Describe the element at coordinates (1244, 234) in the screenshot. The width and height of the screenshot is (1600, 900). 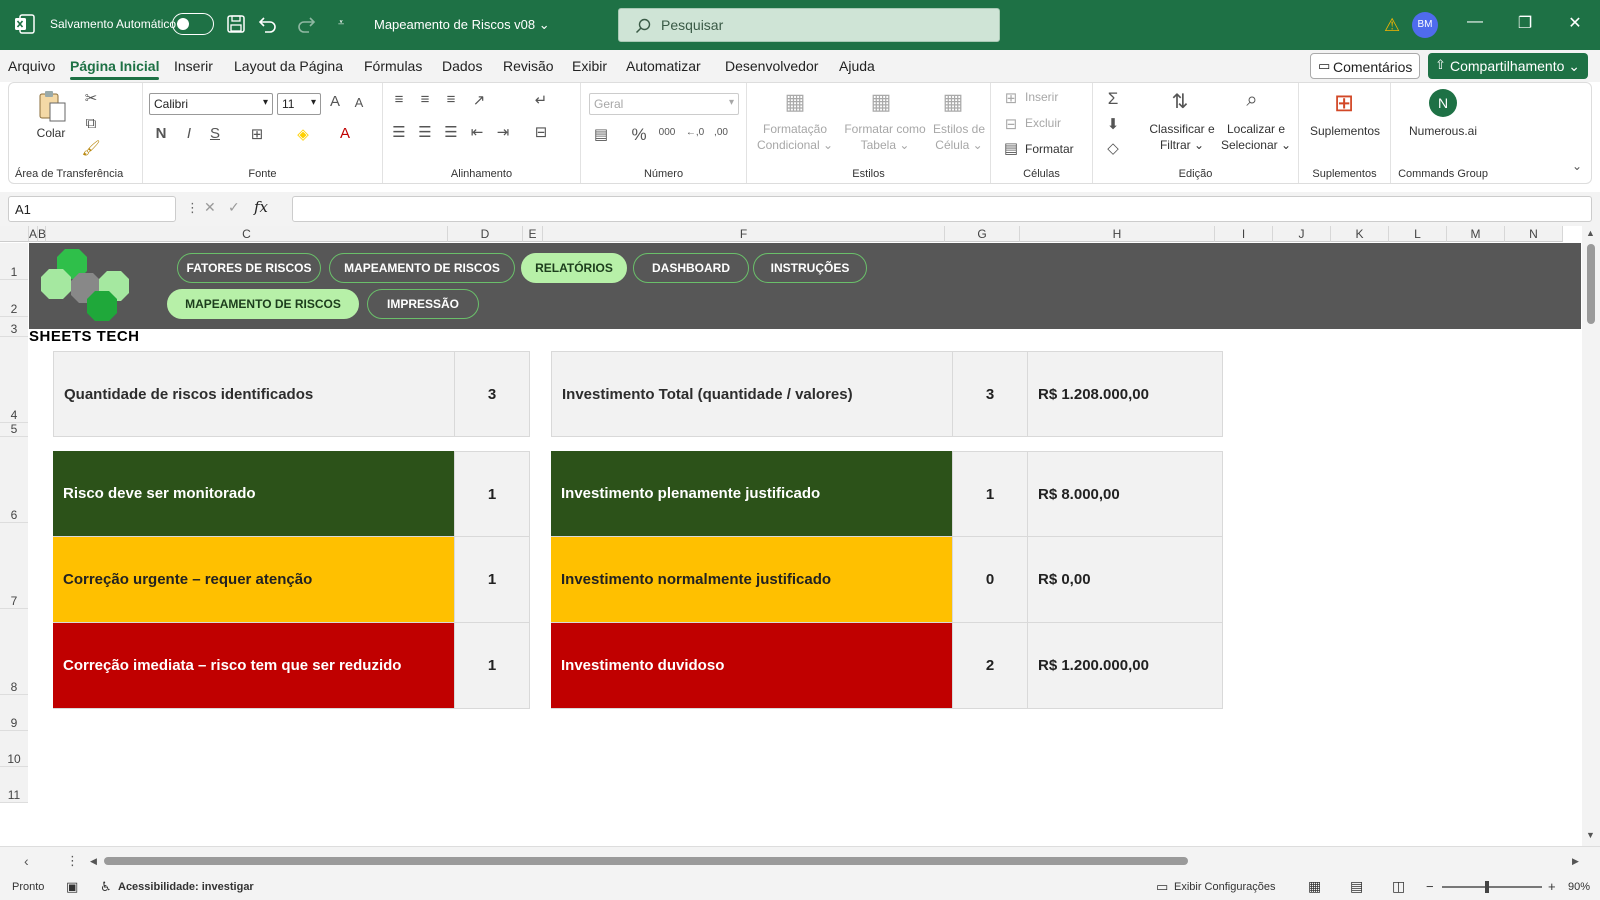
I see `column-header-i: I` at that location.